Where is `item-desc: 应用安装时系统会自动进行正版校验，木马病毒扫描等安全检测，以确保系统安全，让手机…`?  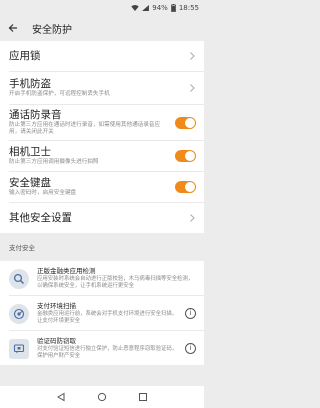 item-desc: 应用安装时系统会自动进行正版校验，木马病毒扫描等安全检测，以确保系统安全，让手机… is located at coordinates (115, 282).